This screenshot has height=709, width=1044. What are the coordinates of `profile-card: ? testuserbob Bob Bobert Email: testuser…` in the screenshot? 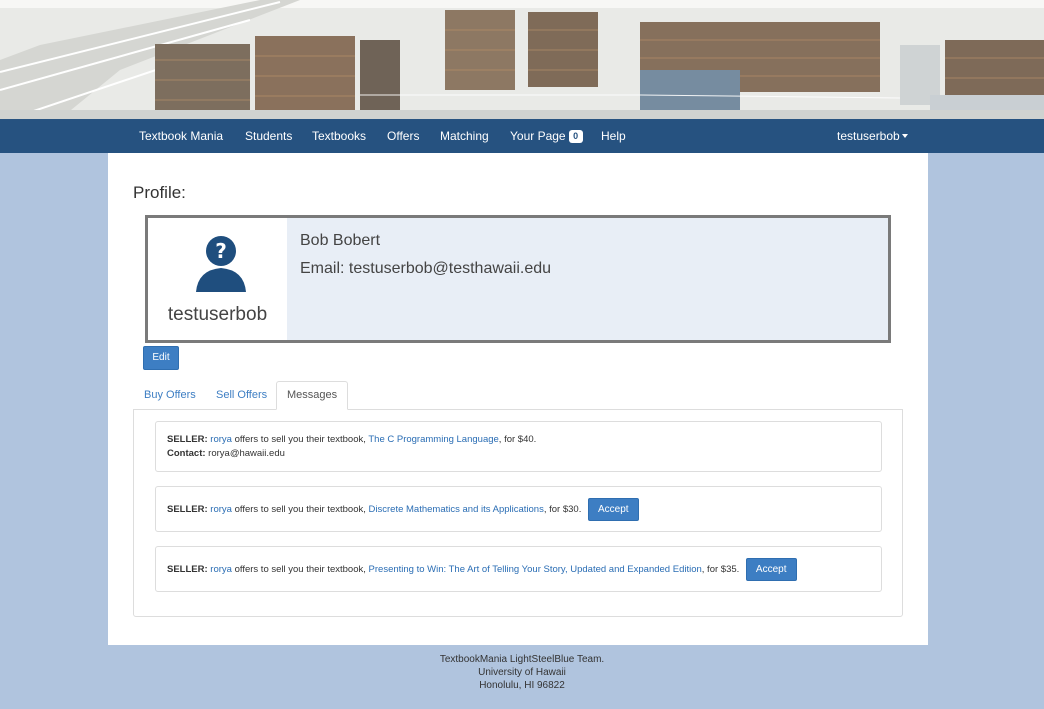 It's located at (518, 279).